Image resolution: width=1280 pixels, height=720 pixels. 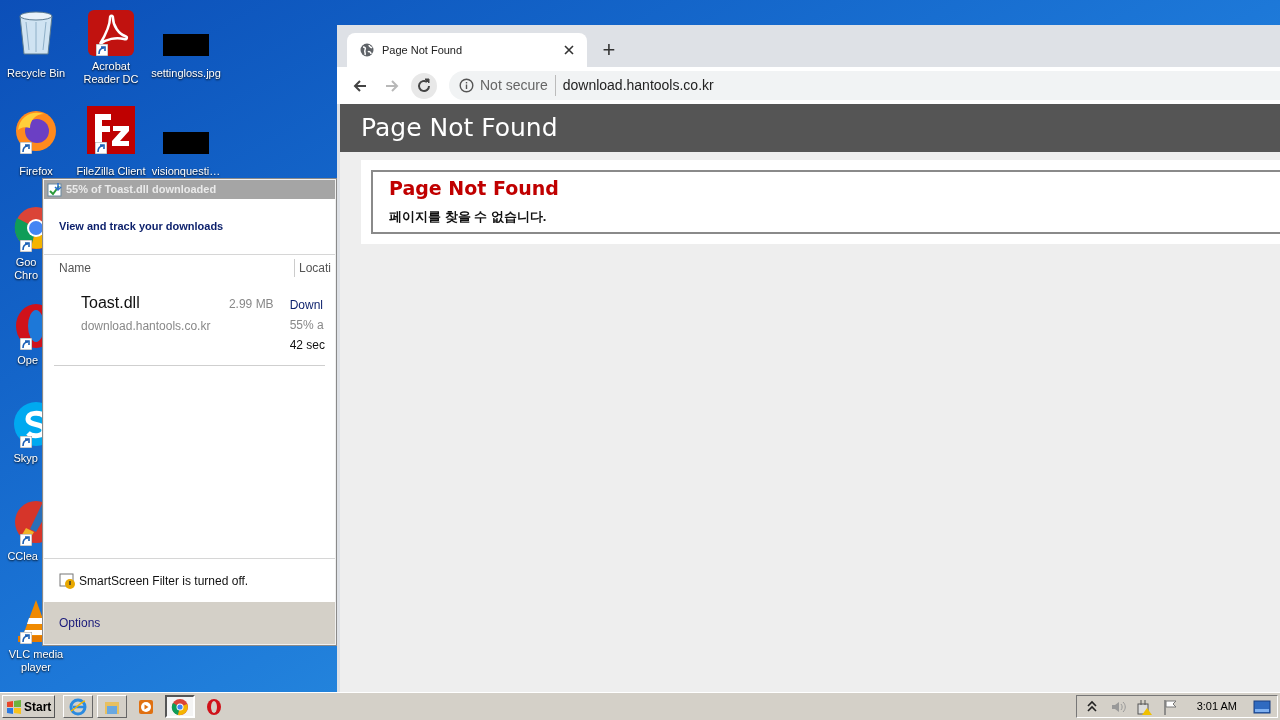 I want to click on letters-fz-icon, so click(x=111, y=130).